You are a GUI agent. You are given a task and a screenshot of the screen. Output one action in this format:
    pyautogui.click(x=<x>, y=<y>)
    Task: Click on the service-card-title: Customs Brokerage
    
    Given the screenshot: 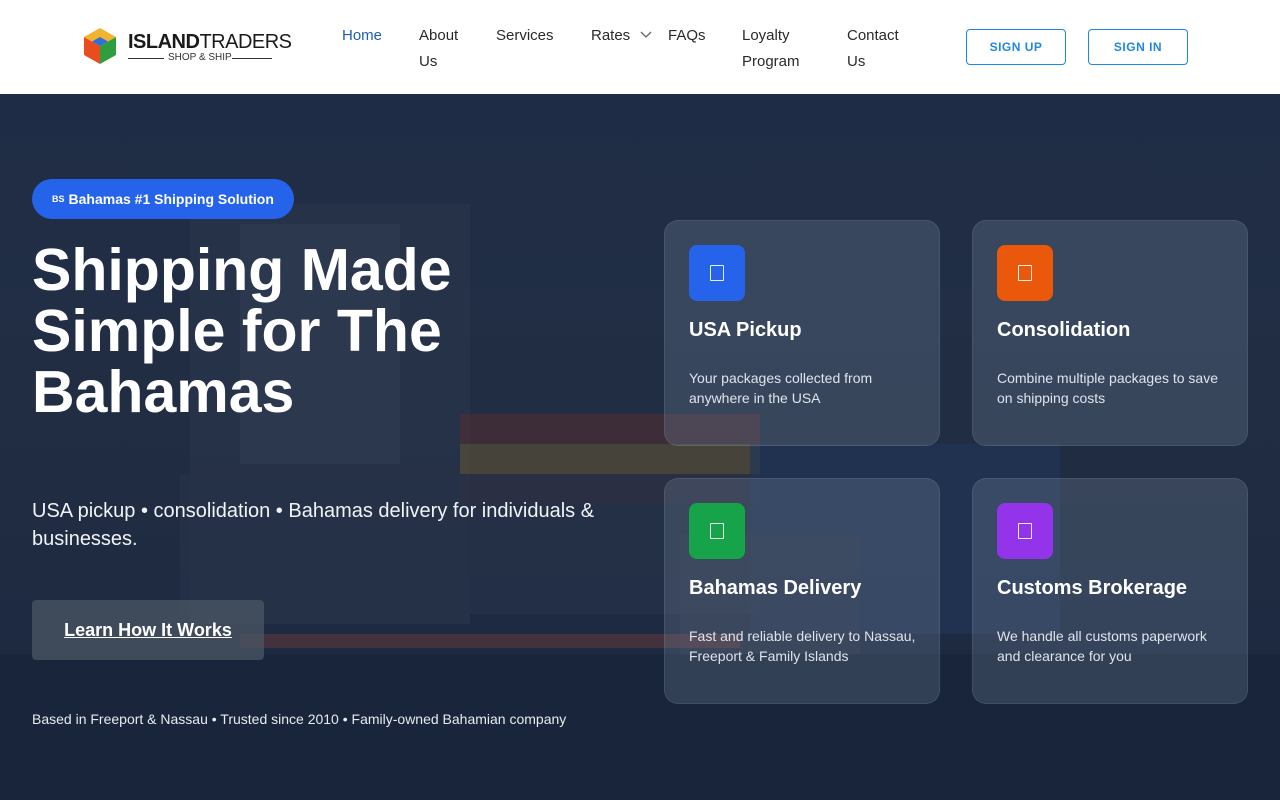 What is the action you would take?
    pyautogui.click(x=1092, y=588)
    